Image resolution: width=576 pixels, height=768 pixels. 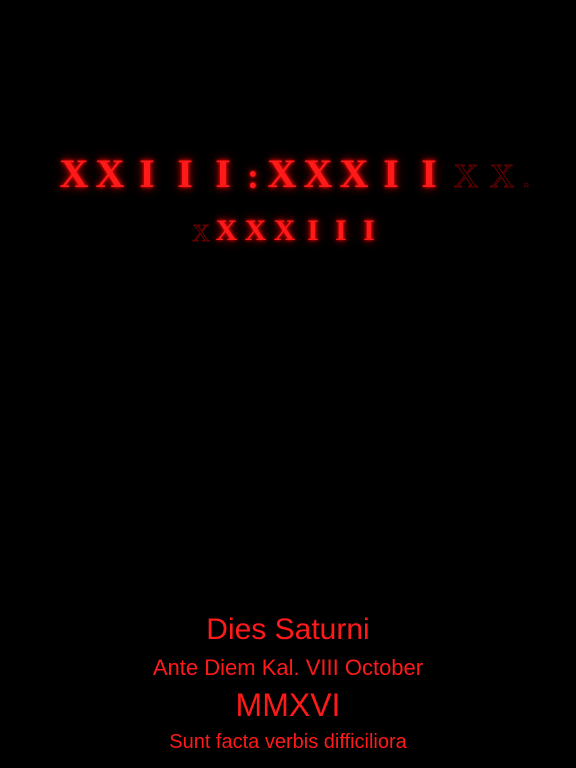 I want to click on seconds-display: X X X X I I I, so click(x=286, y=230).